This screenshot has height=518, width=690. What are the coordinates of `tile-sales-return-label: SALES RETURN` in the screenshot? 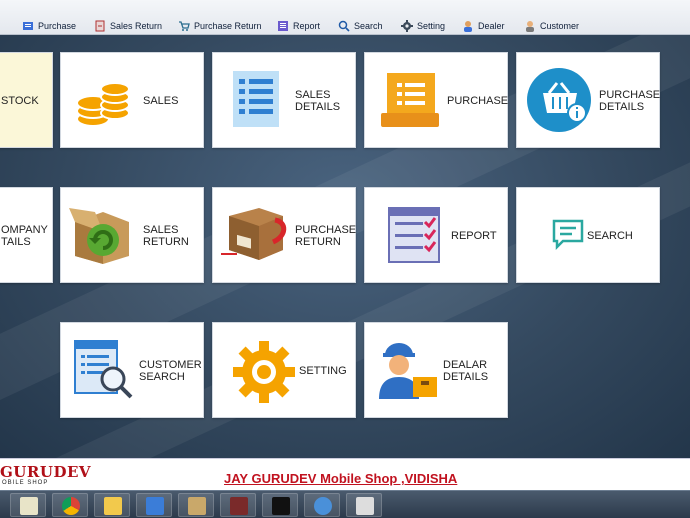 It's located at (166, 236).